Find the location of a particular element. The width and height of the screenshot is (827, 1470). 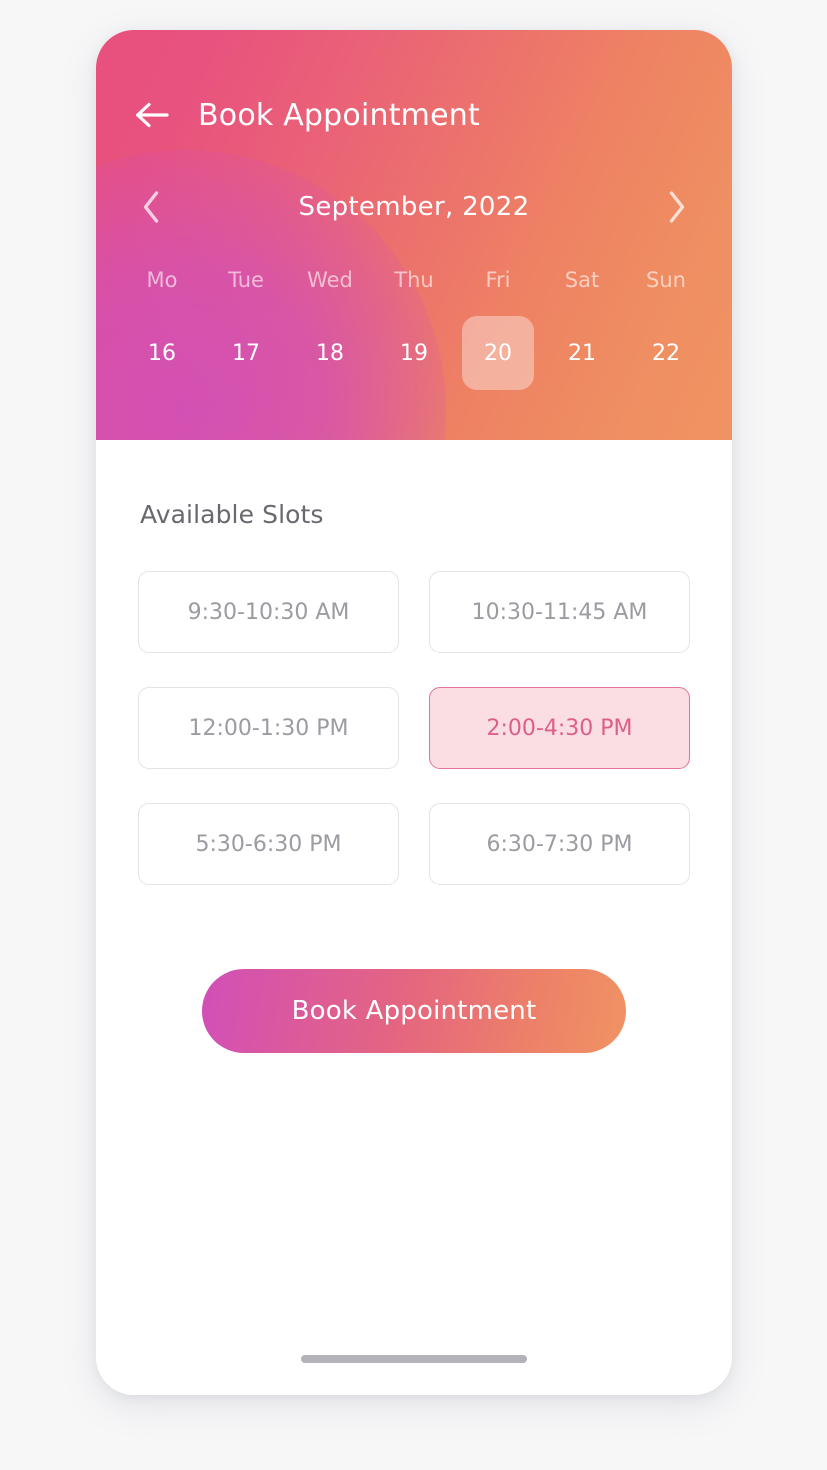

weekday-label-mo: Mo is located at coordinates (162, 280).